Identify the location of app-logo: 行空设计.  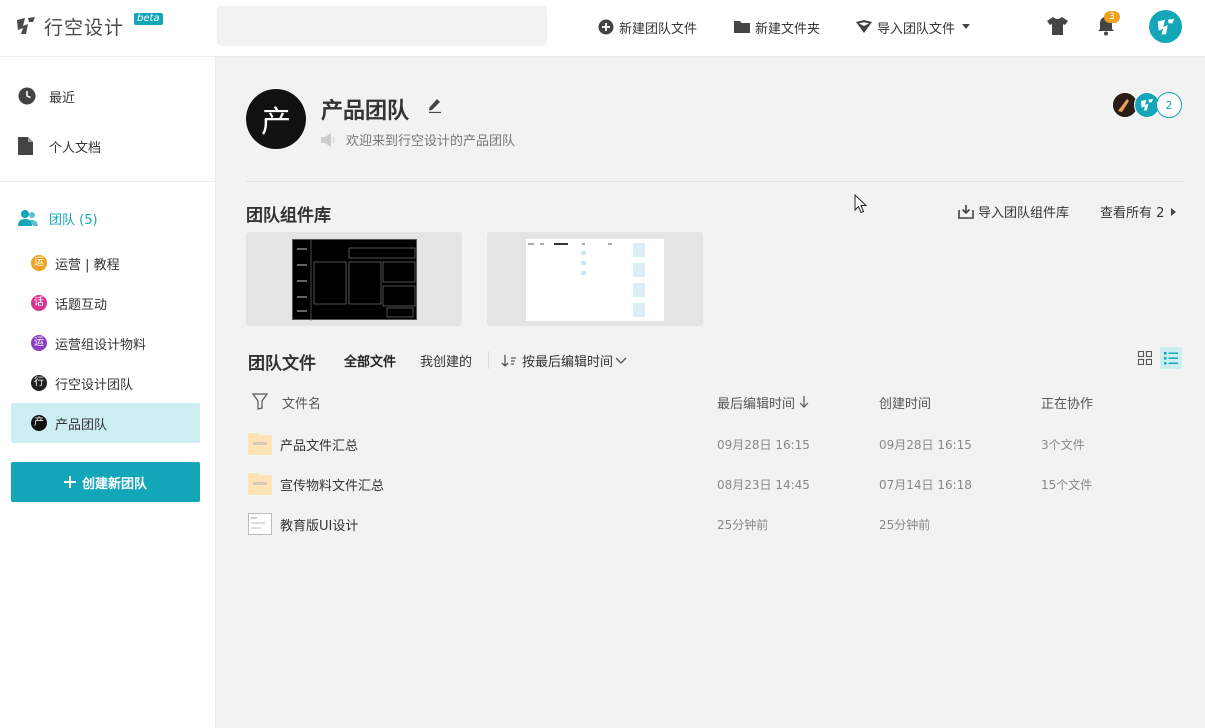
(69, 26).